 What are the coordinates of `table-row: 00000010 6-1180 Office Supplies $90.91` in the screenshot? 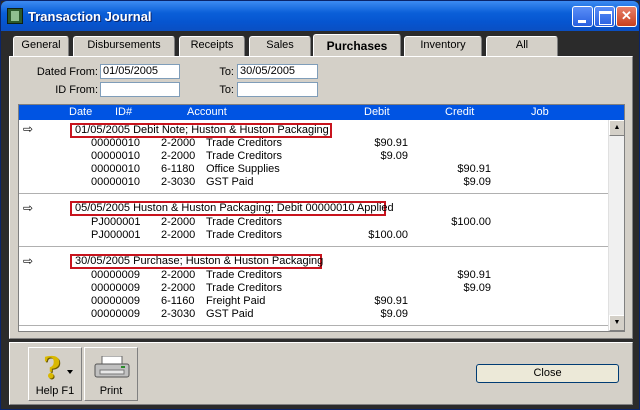 It's located at (313, 169).